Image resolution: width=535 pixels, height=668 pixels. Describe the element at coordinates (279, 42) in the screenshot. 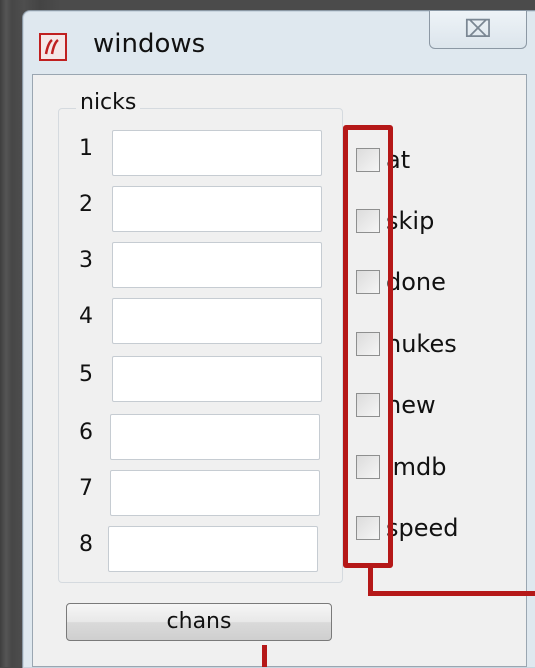

I see `title-bar: windows ⌧` at that location.